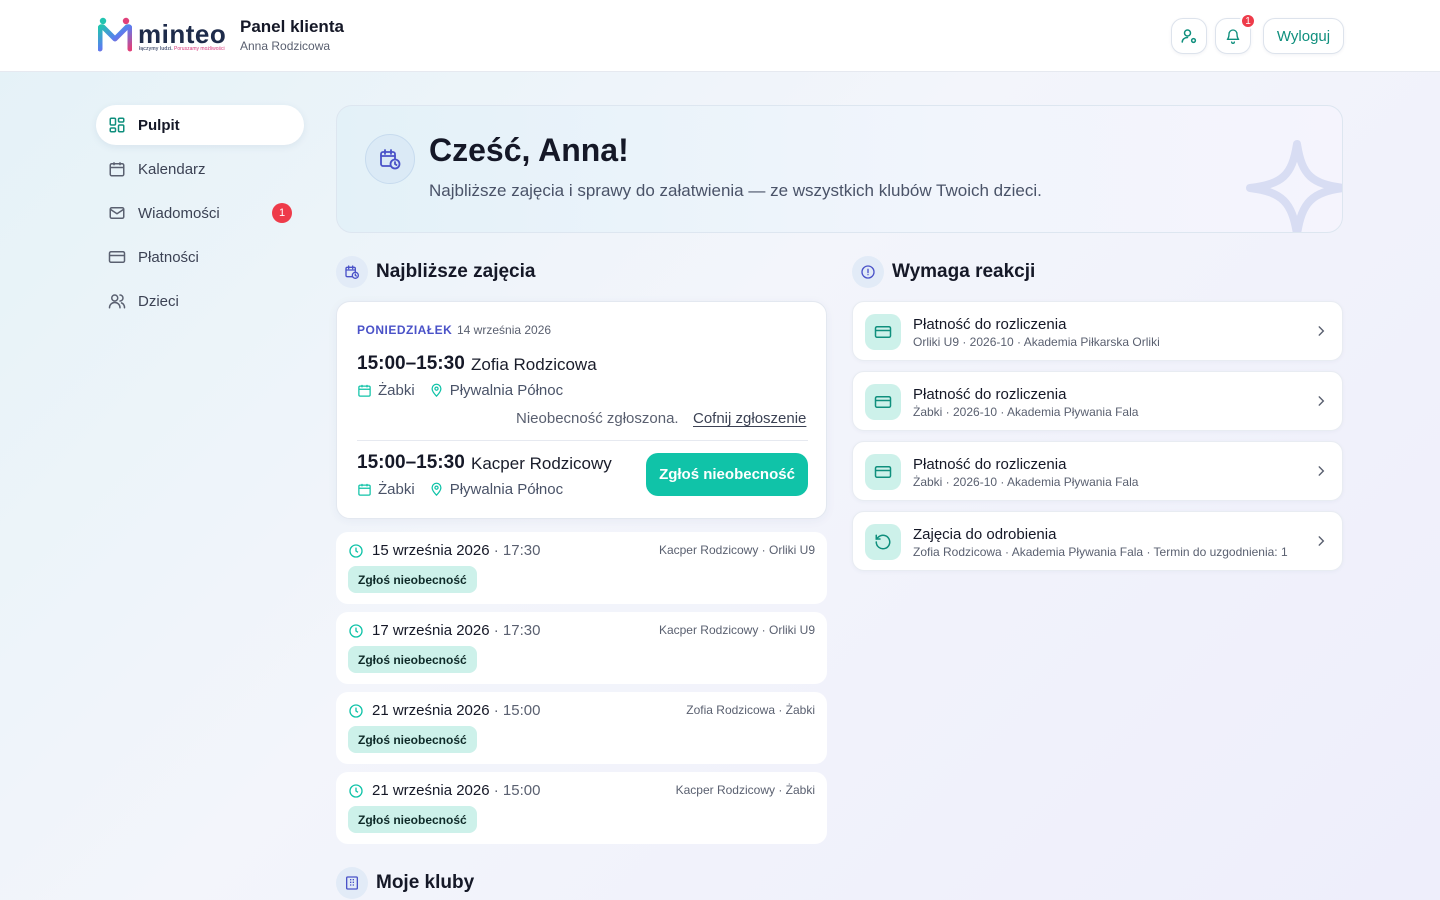 The width and height of the screenshot is (1440, 900). What do you see at coordinates (1303, 36) in the screenshot?
I see `logout-button: Wyloguj` at bounding box center [1303, 36].